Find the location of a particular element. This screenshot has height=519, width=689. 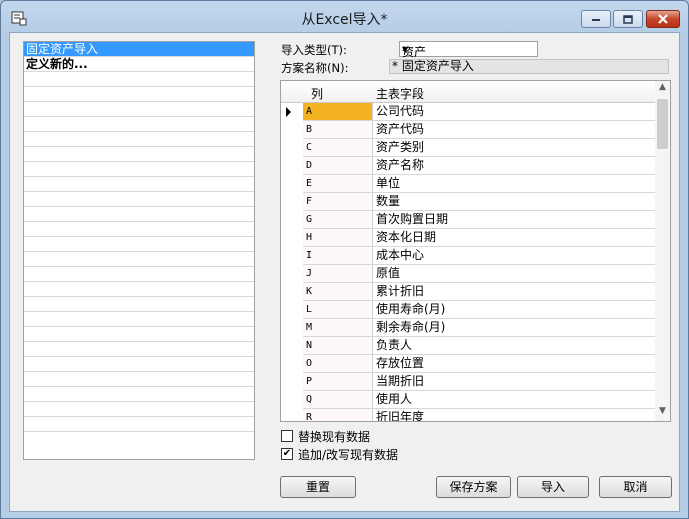

table-row: P 当期折旧 is located at coordinates (468, 382).